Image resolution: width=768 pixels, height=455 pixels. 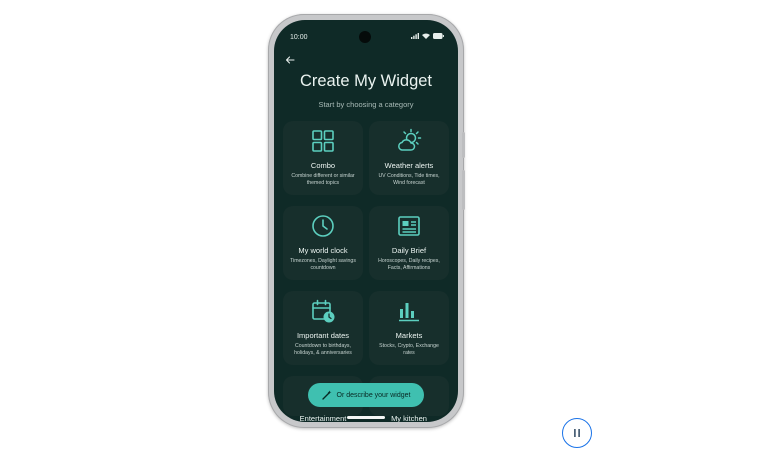 I want to click on pause-icon, so click(x=577, y=433).